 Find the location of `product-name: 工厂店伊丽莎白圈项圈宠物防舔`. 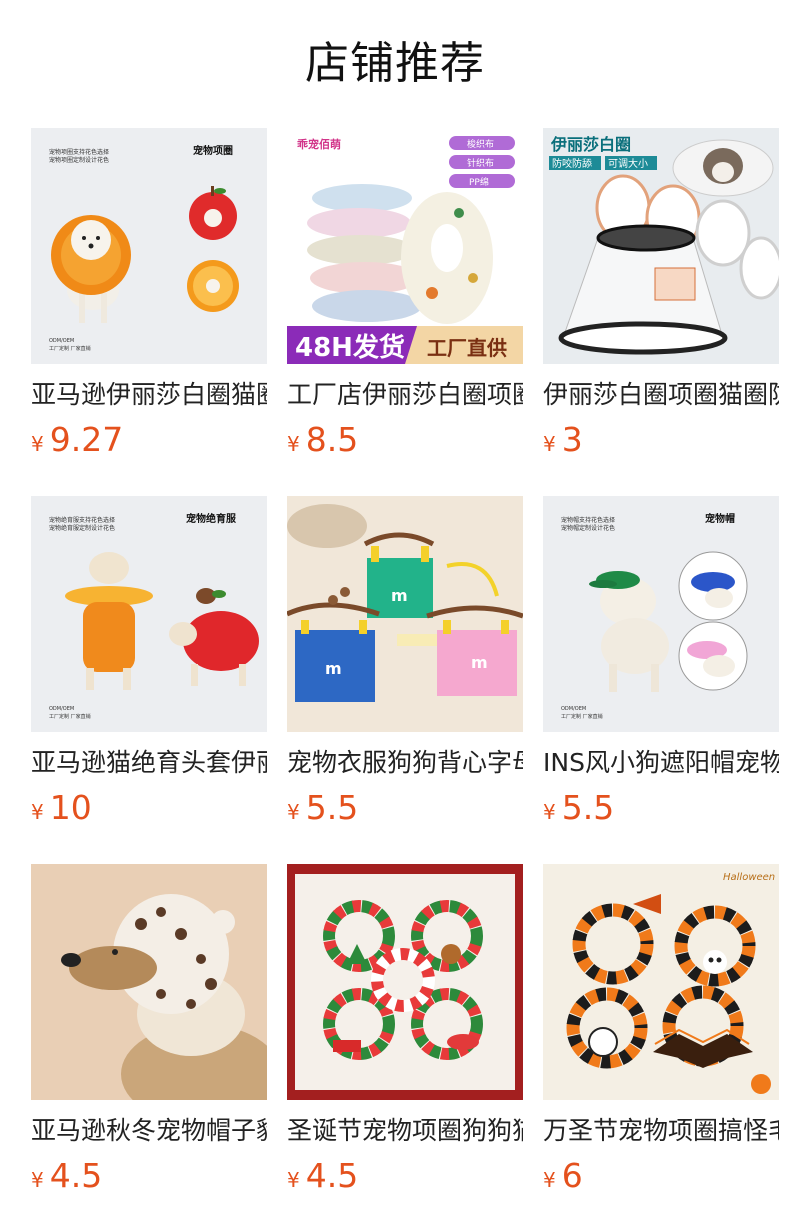

product-name: 工厂店伊丽莎白圈项圈宠物防舔 is located at coordinates (405, 395).